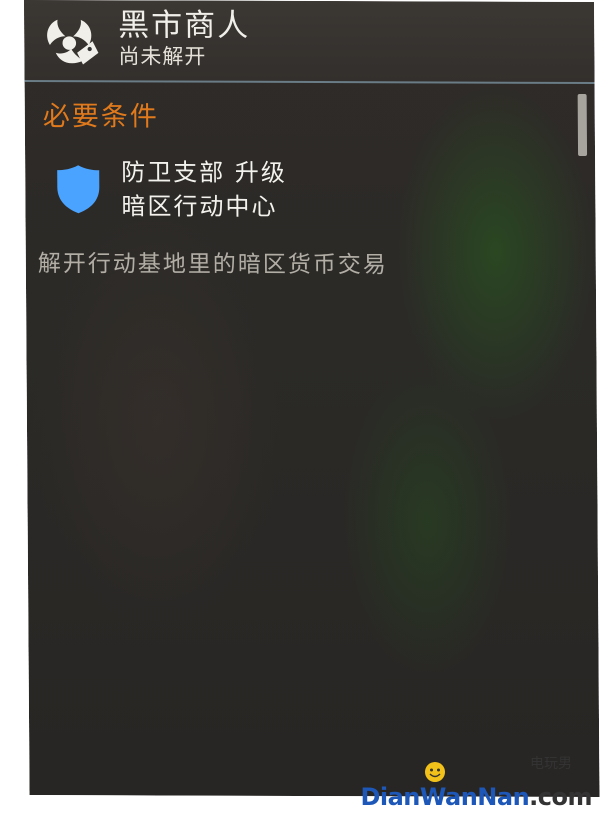  What do you see at coordinates (100, 117) in the screenshot?
I see `requirements-heading: 必要条件` at bounding box center [100, 117].